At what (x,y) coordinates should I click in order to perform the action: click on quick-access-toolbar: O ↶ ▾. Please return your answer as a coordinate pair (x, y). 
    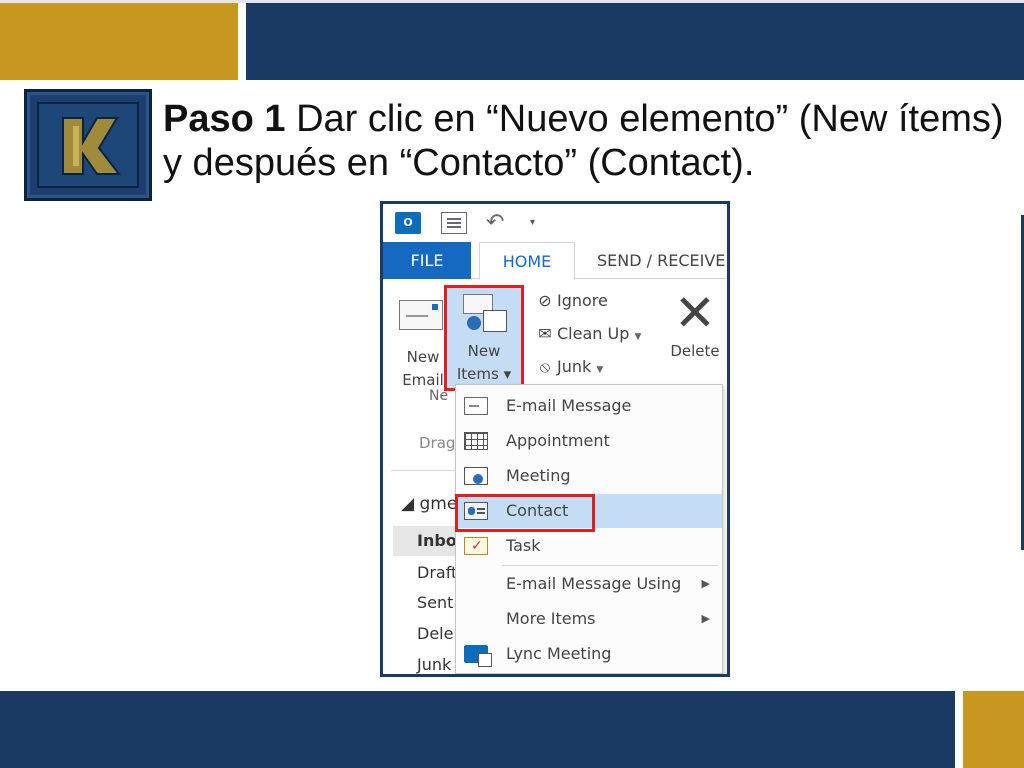
    Looking at the image, I should click on (555, 223).